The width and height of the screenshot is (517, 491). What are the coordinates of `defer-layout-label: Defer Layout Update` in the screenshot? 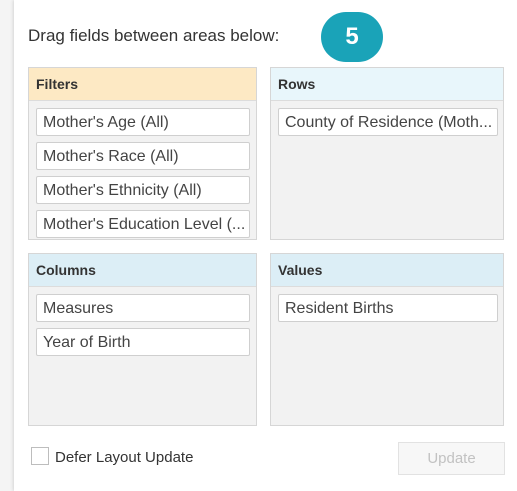 It's located at (124, 457).